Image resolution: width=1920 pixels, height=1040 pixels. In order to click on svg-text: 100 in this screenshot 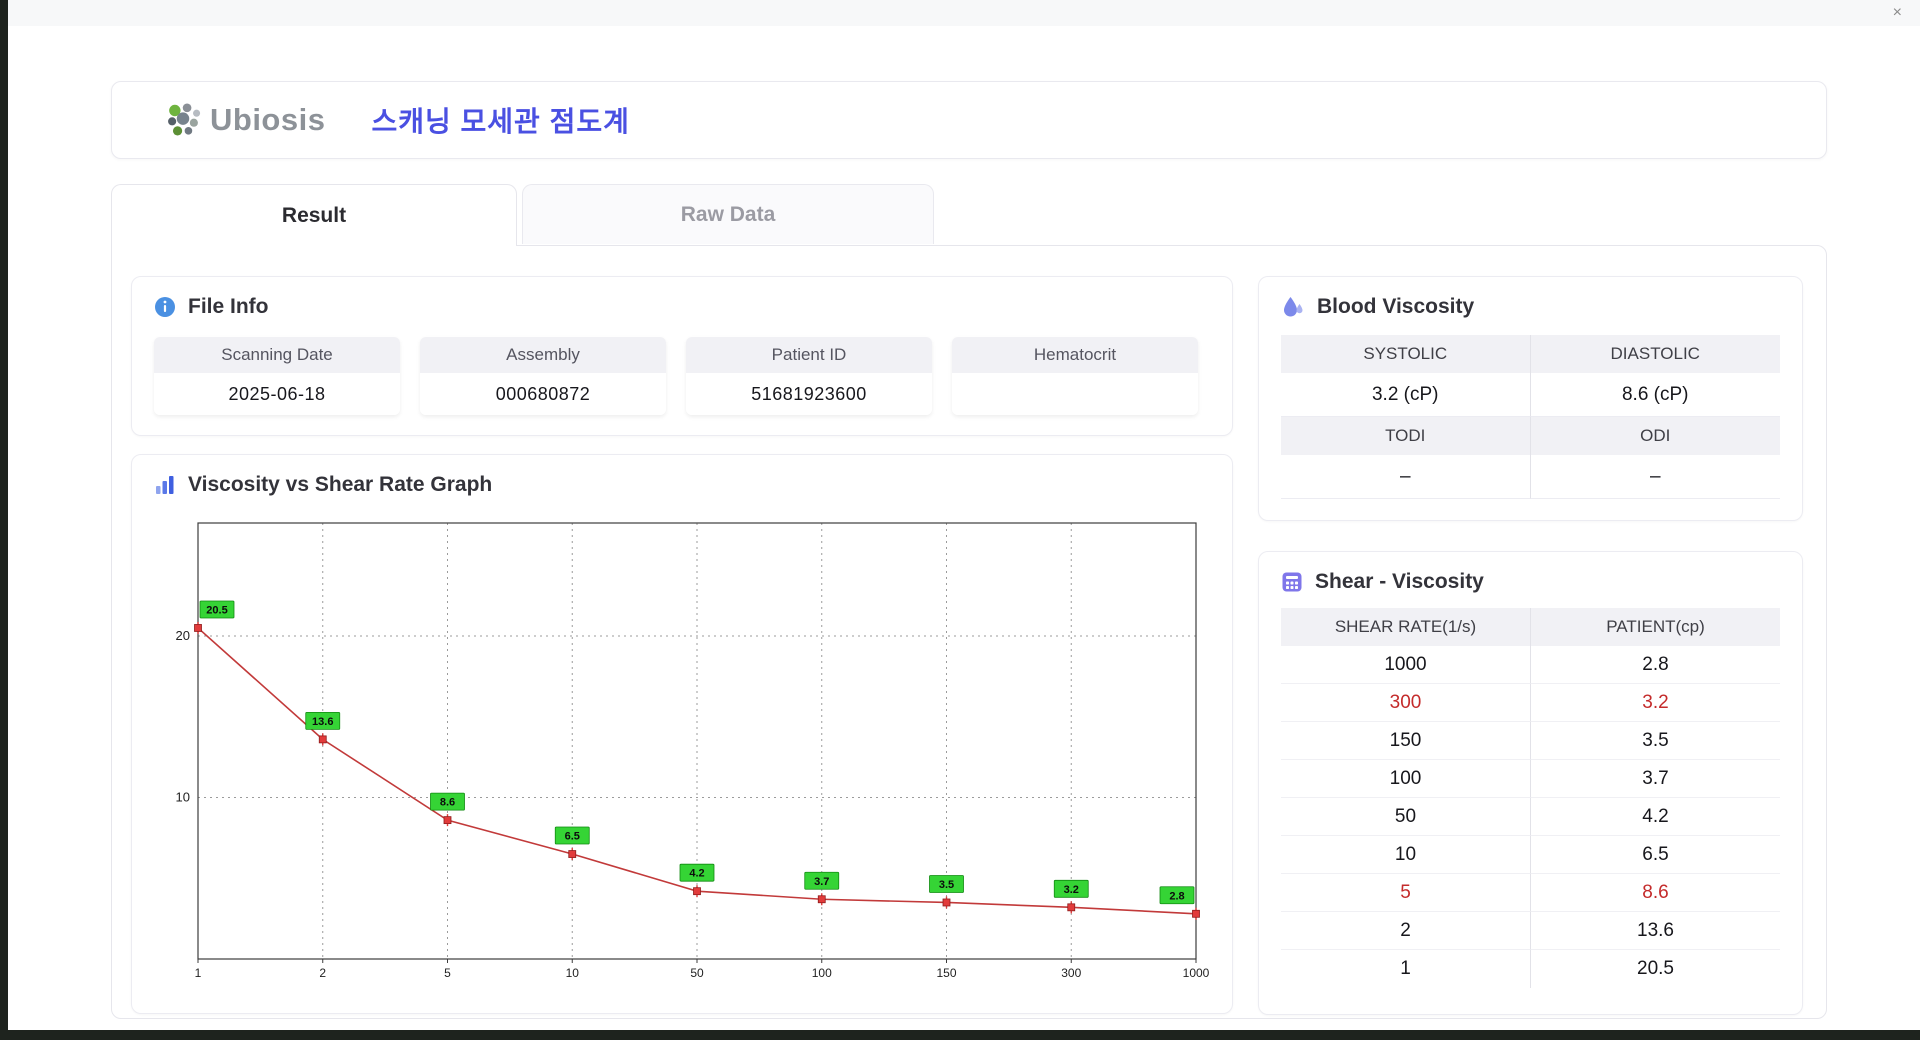, I will do `click(822, 973)`.